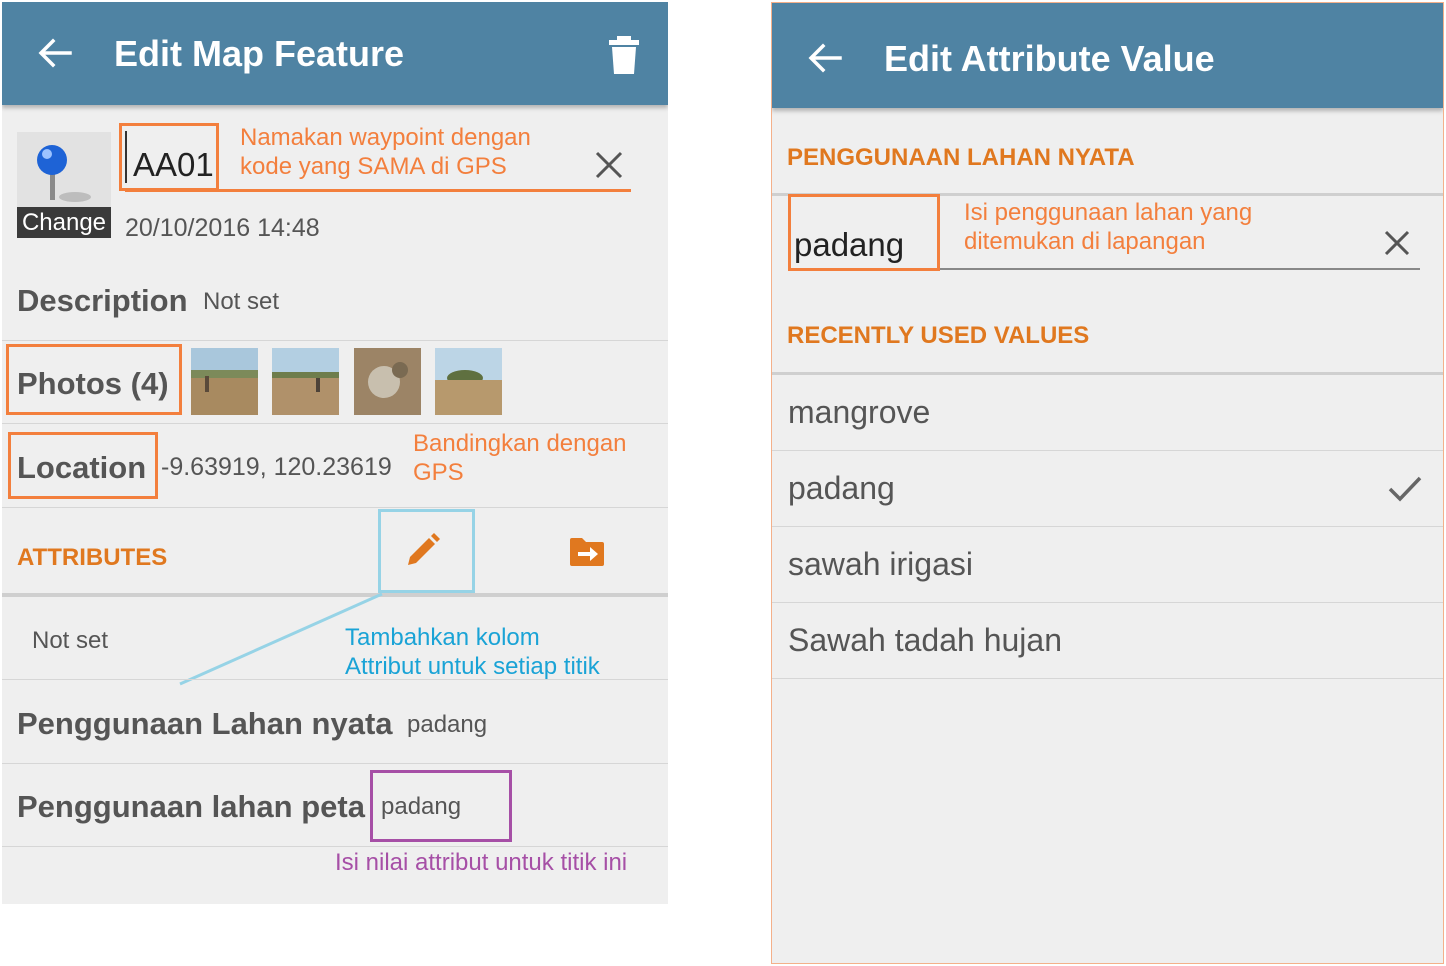  What do you see at coordinates (126, 157) in the screenshot?
I see `name-input-cursor` at bounding box center [126, 157].